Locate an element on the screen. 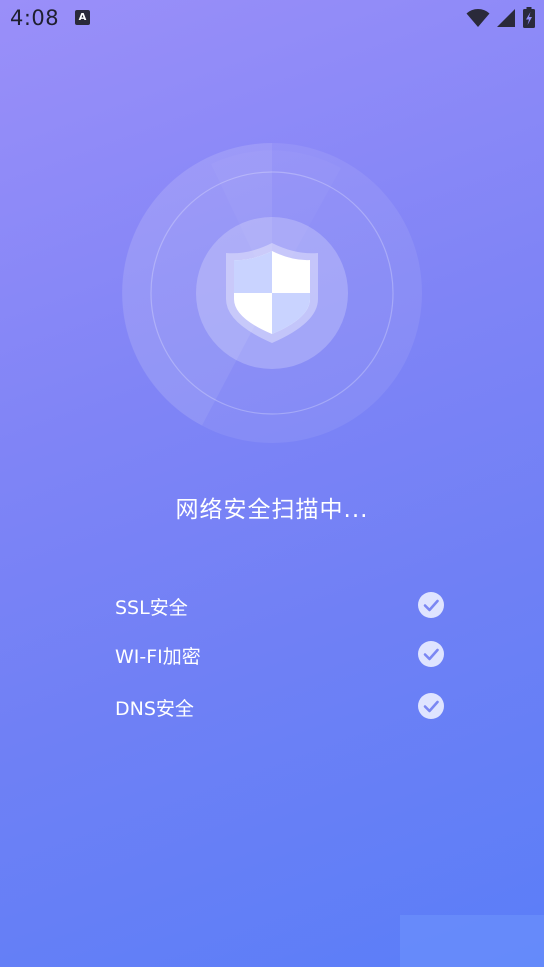 The height and width of the screenshot is (967, 544). cellular-signal-icon is located at coordinates (506, 18).